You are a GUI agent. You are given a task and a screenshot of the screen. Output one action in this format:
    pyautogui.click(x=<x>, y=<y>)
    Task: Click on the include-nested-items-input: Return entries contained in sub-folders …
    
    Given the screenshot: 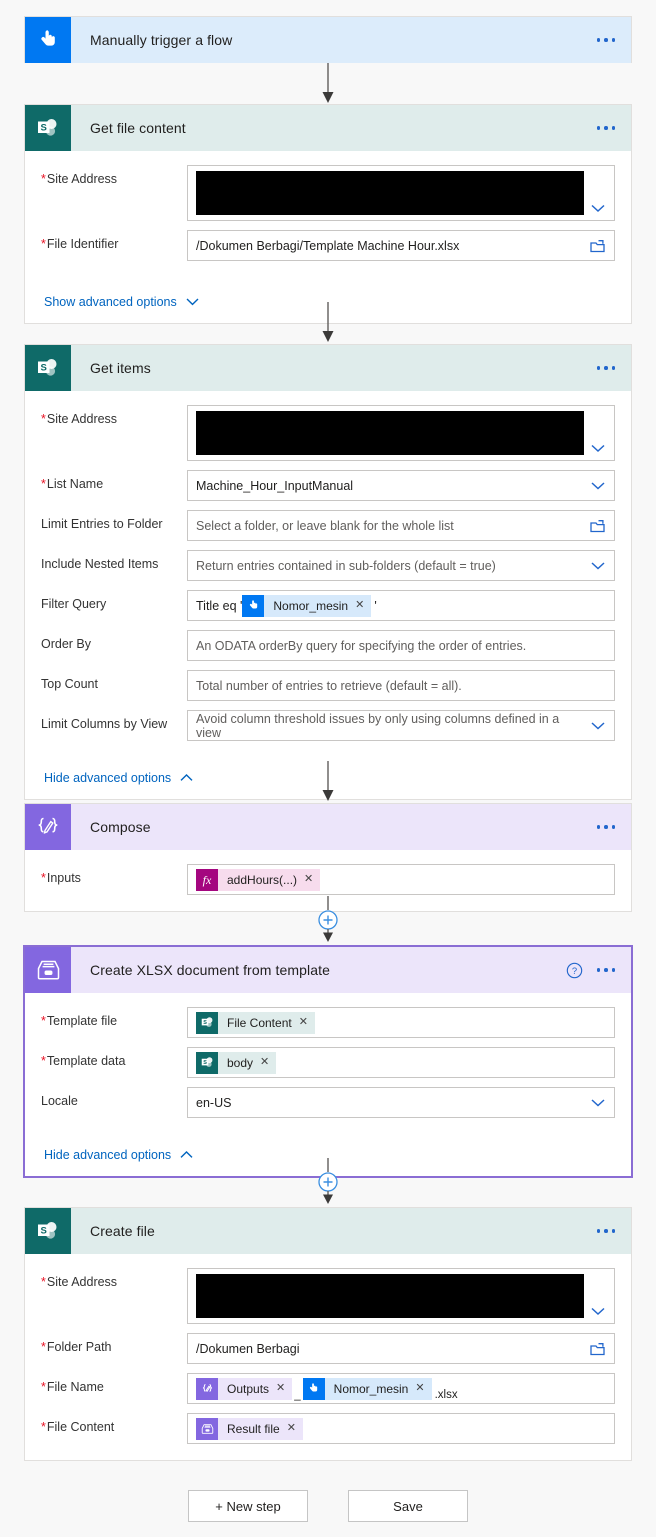 What is the action you would take?
    pyautogui.click(x=401, y=565)
    